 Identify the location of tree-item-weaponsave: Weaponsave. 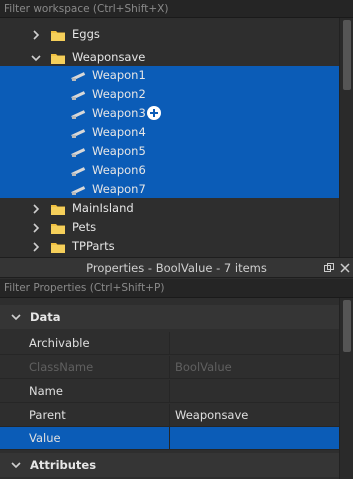
(169, 57).